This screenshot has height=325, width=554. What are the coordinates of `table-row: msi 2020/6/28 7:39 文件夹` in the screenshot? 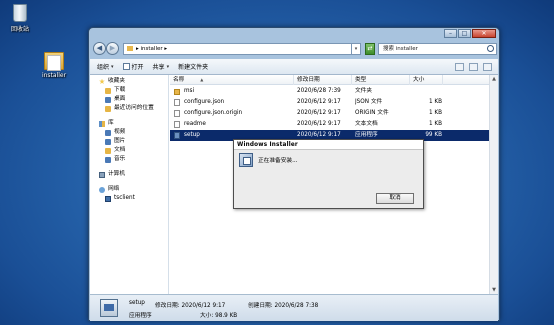 It's located at (329, 91).